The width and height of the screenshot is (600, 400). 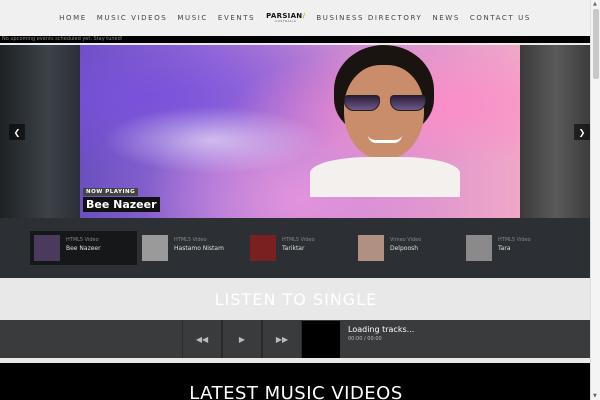 I want to click on nav-business-directory: BUSINESS DIRECTORY, so click(x=369, y=18).